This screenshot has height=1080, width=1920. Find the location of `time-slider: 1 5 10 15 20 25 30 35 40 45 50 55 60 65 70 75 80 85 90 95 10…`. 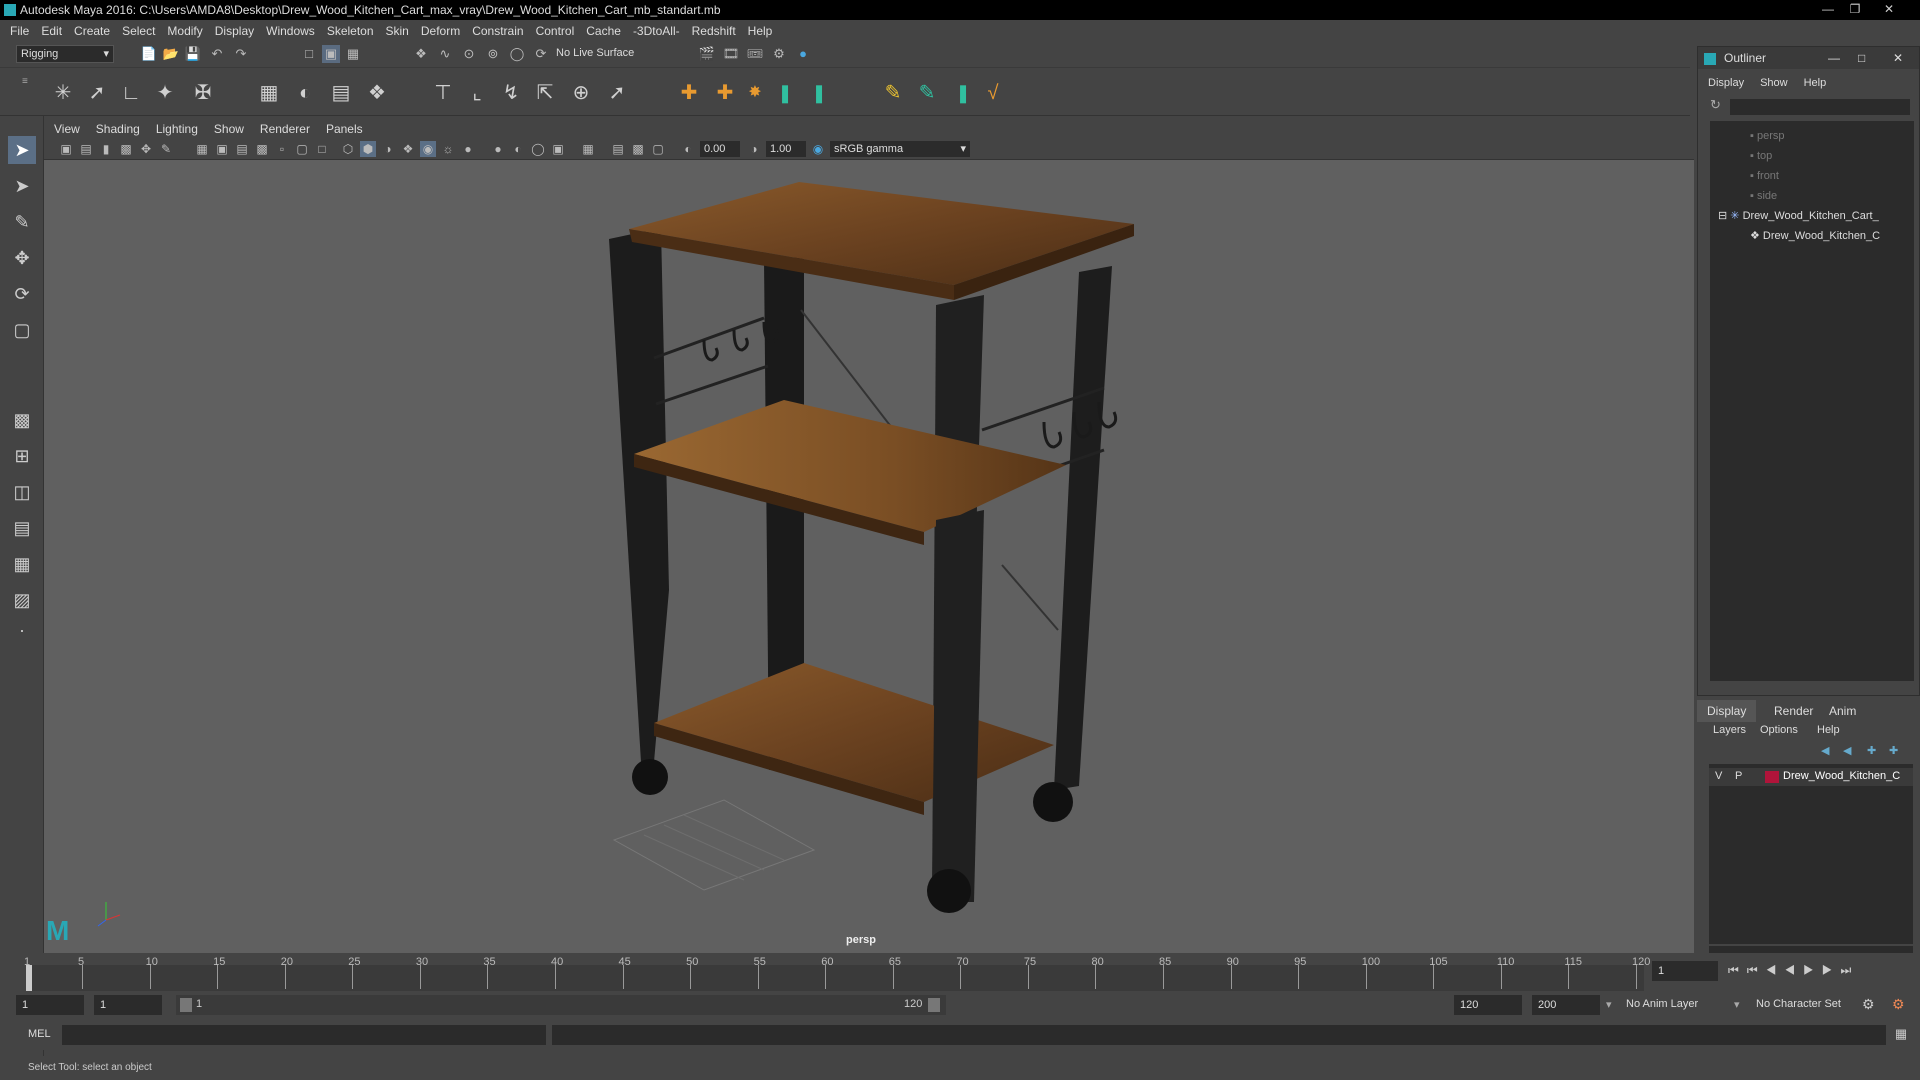

time-slider: 1 5 10 15 20 25 30 35 40 45 50 55 60 65 70 75 80 85 90 95 10… is located at coordinates (960, 973).